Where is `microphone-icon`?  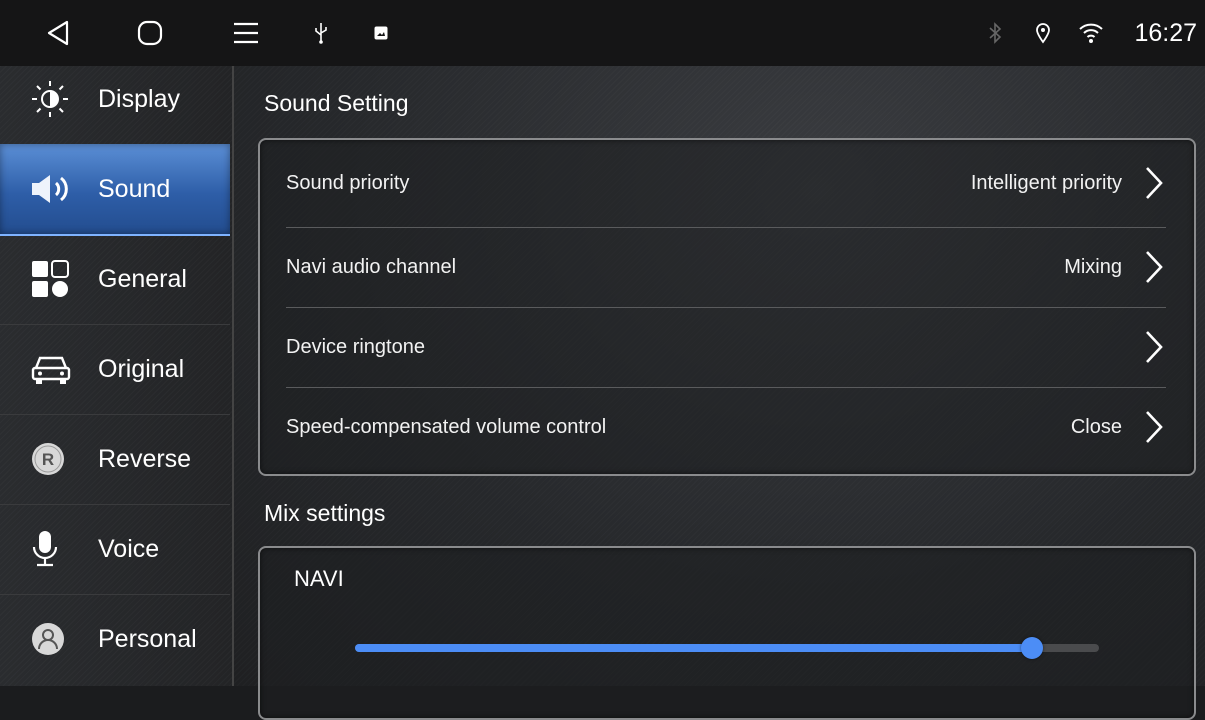
microphone-icon is located at coordinates (58, 549).